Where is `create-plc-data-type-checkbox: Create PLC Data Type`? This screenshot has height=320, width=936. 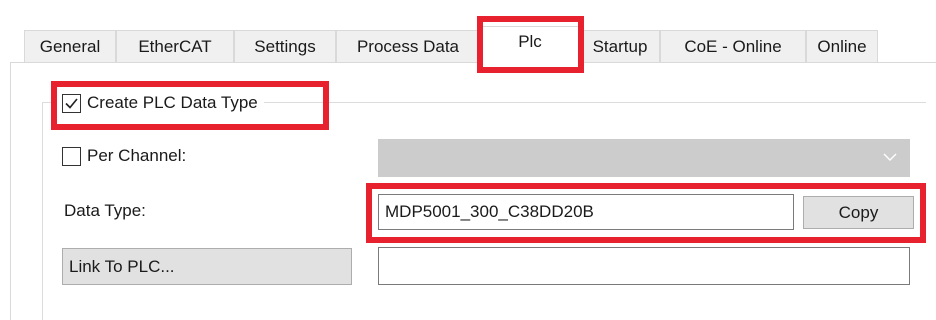 create-plc-data-type-checkbox: Create PLC Data Type is located at coordinates (160, 103).